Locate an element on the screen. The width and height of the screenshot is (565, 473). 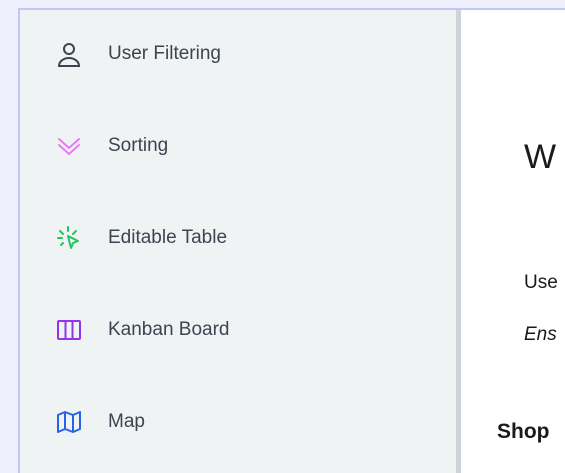
section-heading: Shop is located at coordinates (523, 431).